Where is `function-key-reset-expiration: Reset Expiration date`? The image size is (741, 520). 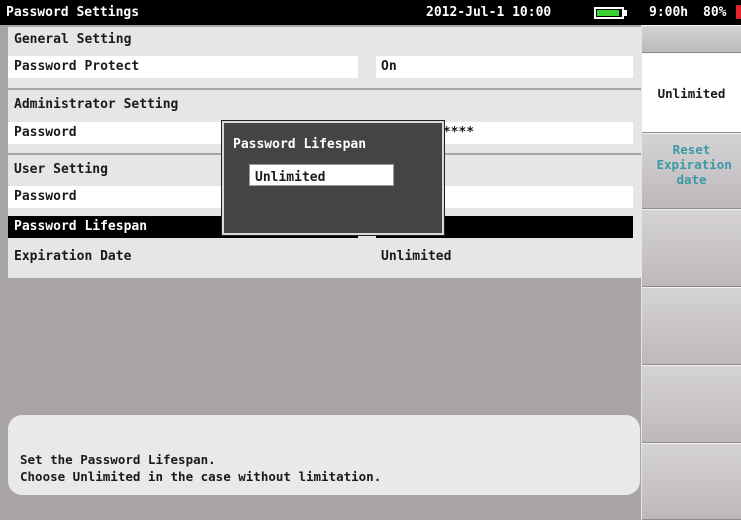
function-key-reset-expiration: Reset Expiration date is located at coordinates (691, 171).